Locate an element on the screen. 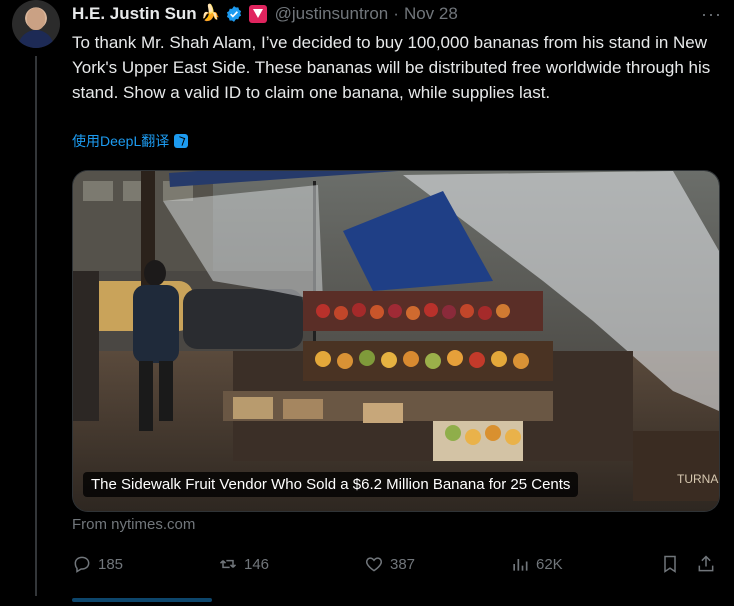 Image resolution: width=734 pixels, height=606 pixels. next-item-preview is located at coordinates (142, 600).